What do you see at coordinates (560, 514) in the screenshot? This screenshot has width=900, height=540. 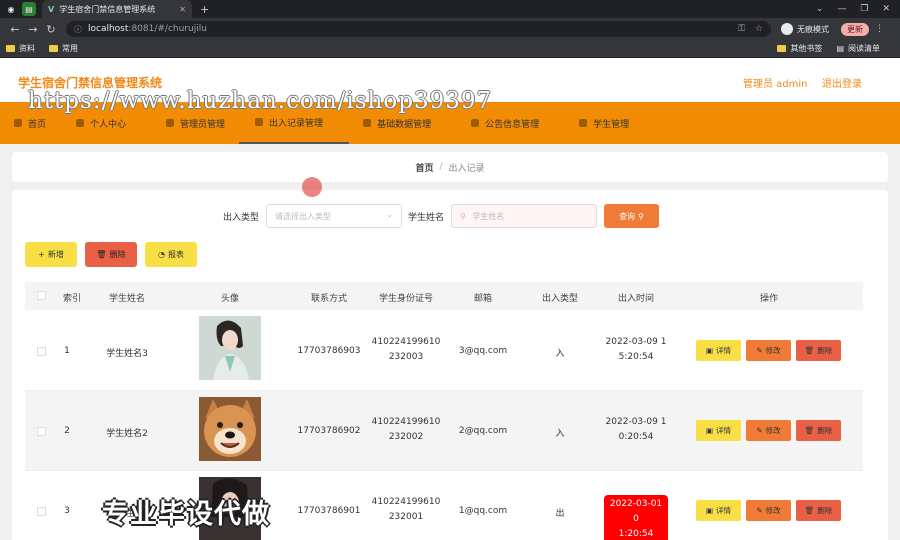 I see `cell-type: 出` at bounding box center [560, 514].